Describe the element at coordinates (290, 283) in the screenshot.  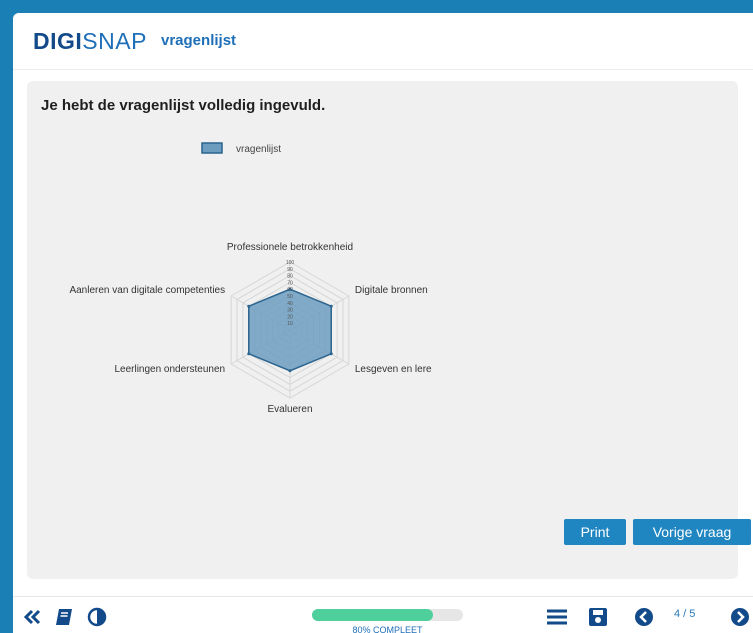
I see `tick-label: 70` at that location.